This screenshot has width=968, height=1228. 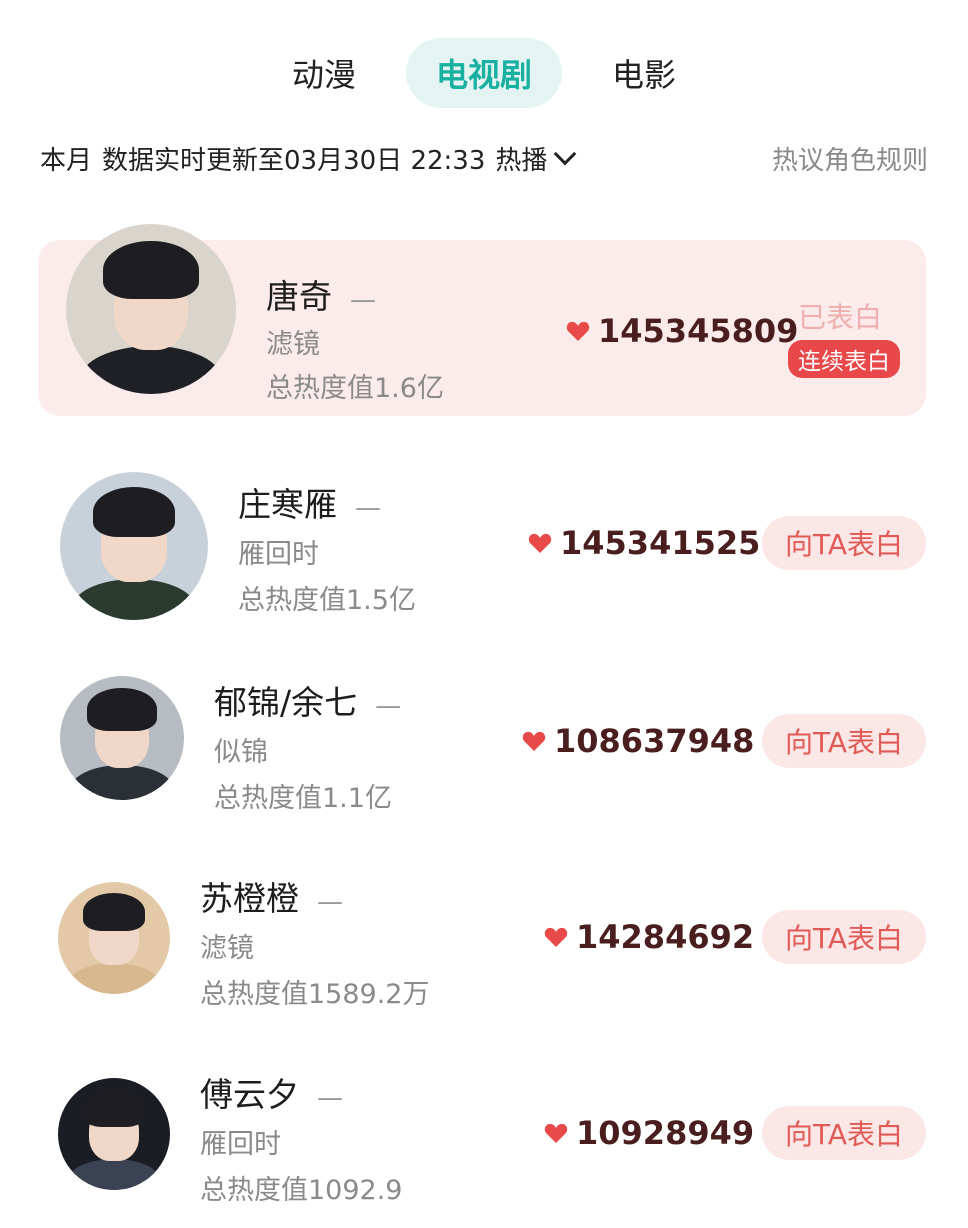 What do you see at coordinates (482, 748) in the screenshot?
I see `list-item: 郁锦/余七 — 似锦 总热度值1.1亿 108637948 向TA表白` at bounding box center [482, 748].